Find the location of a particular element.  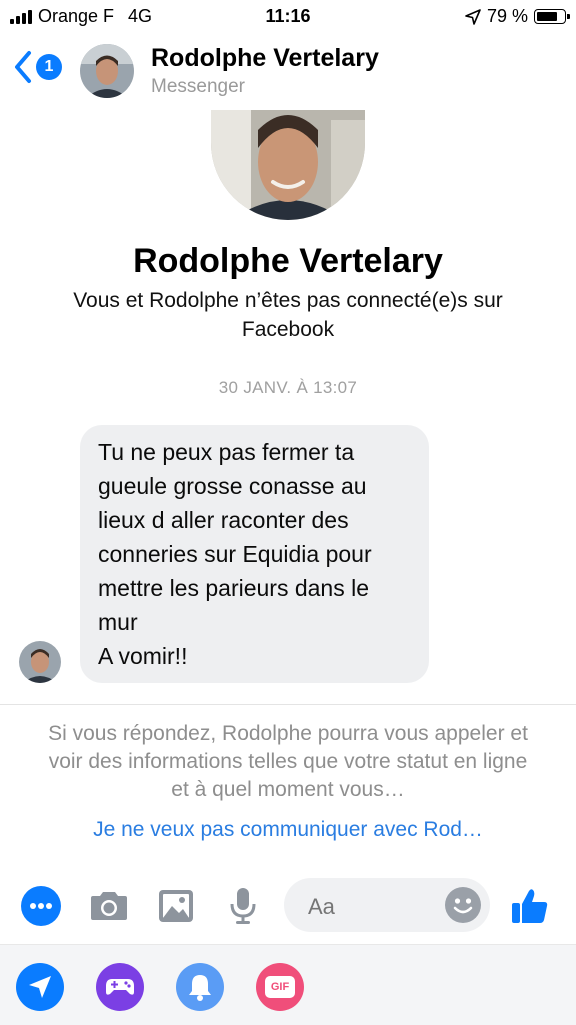

game-controller-icon is located at coordinates (120, 987).